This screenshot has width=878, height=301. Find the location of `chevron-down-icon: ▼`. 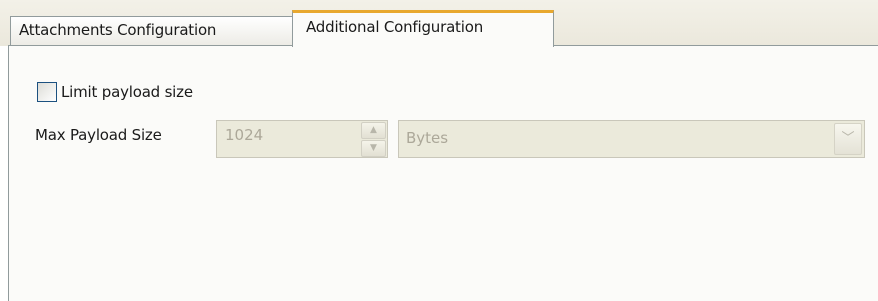

chevron-down-icon: ▼ is located at coordinates (373, 148).